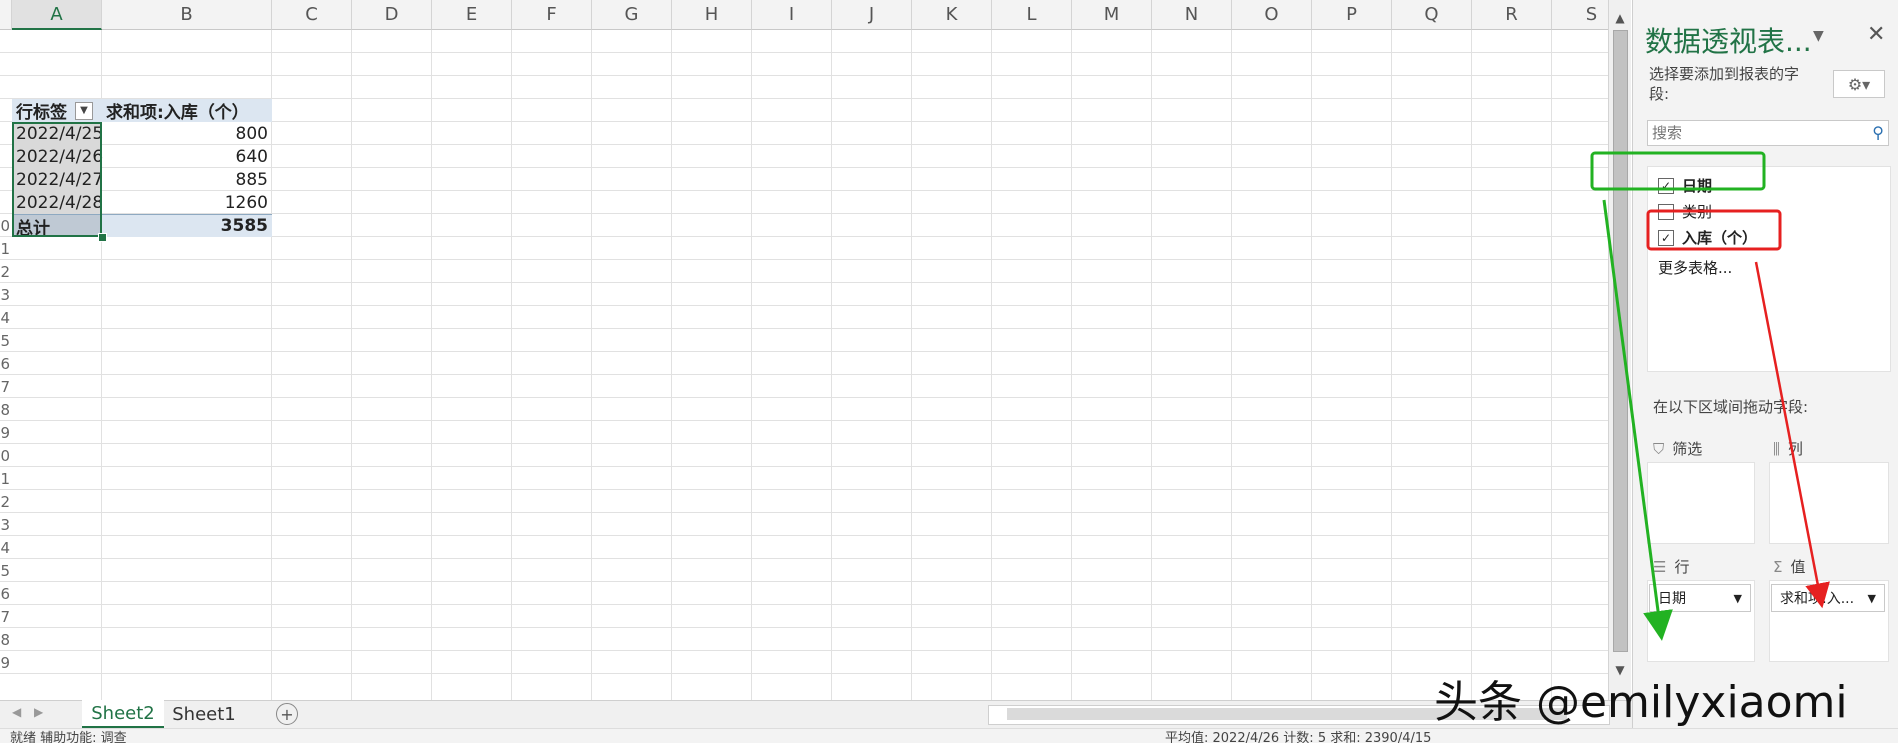  Describe the element at coordinates (1580, 15) in the screenshot. I see `column-header-S: S` at that location.